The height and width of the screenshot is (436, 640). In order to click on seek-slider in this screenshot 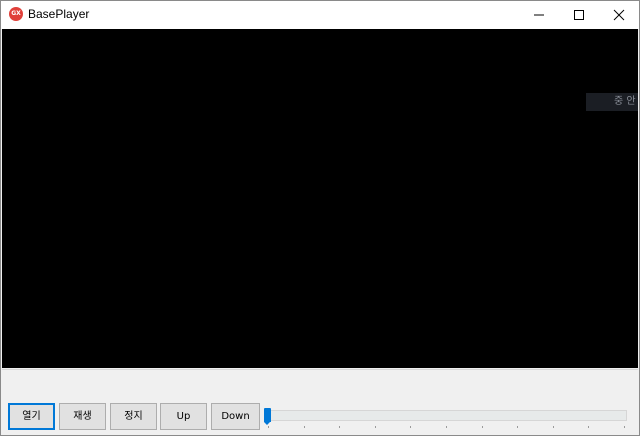, I will do `click(446, 419)`.